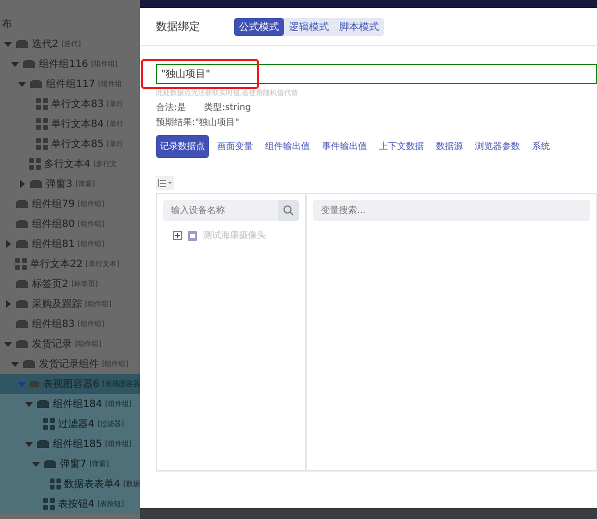 The height and width of the screenshot is (519, 597). I want to click on tree-item-label: 标签页2, so click(50, 284).